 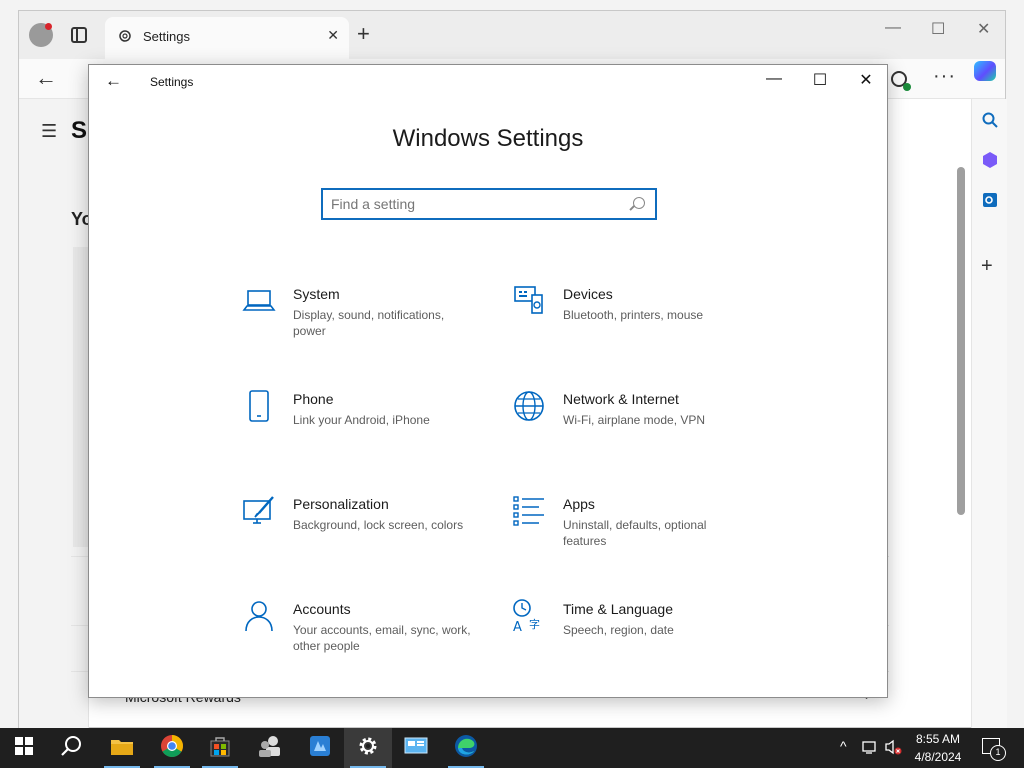 I want to click on browser-tab-settings: Settings ✕, so click(x=227, y=38).